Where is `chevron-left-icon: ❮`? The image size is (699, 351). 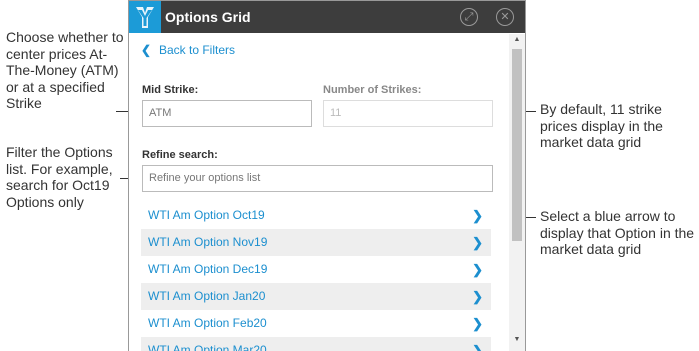 chevron-left-icon: ❮ is located at coordinates (146, 50).